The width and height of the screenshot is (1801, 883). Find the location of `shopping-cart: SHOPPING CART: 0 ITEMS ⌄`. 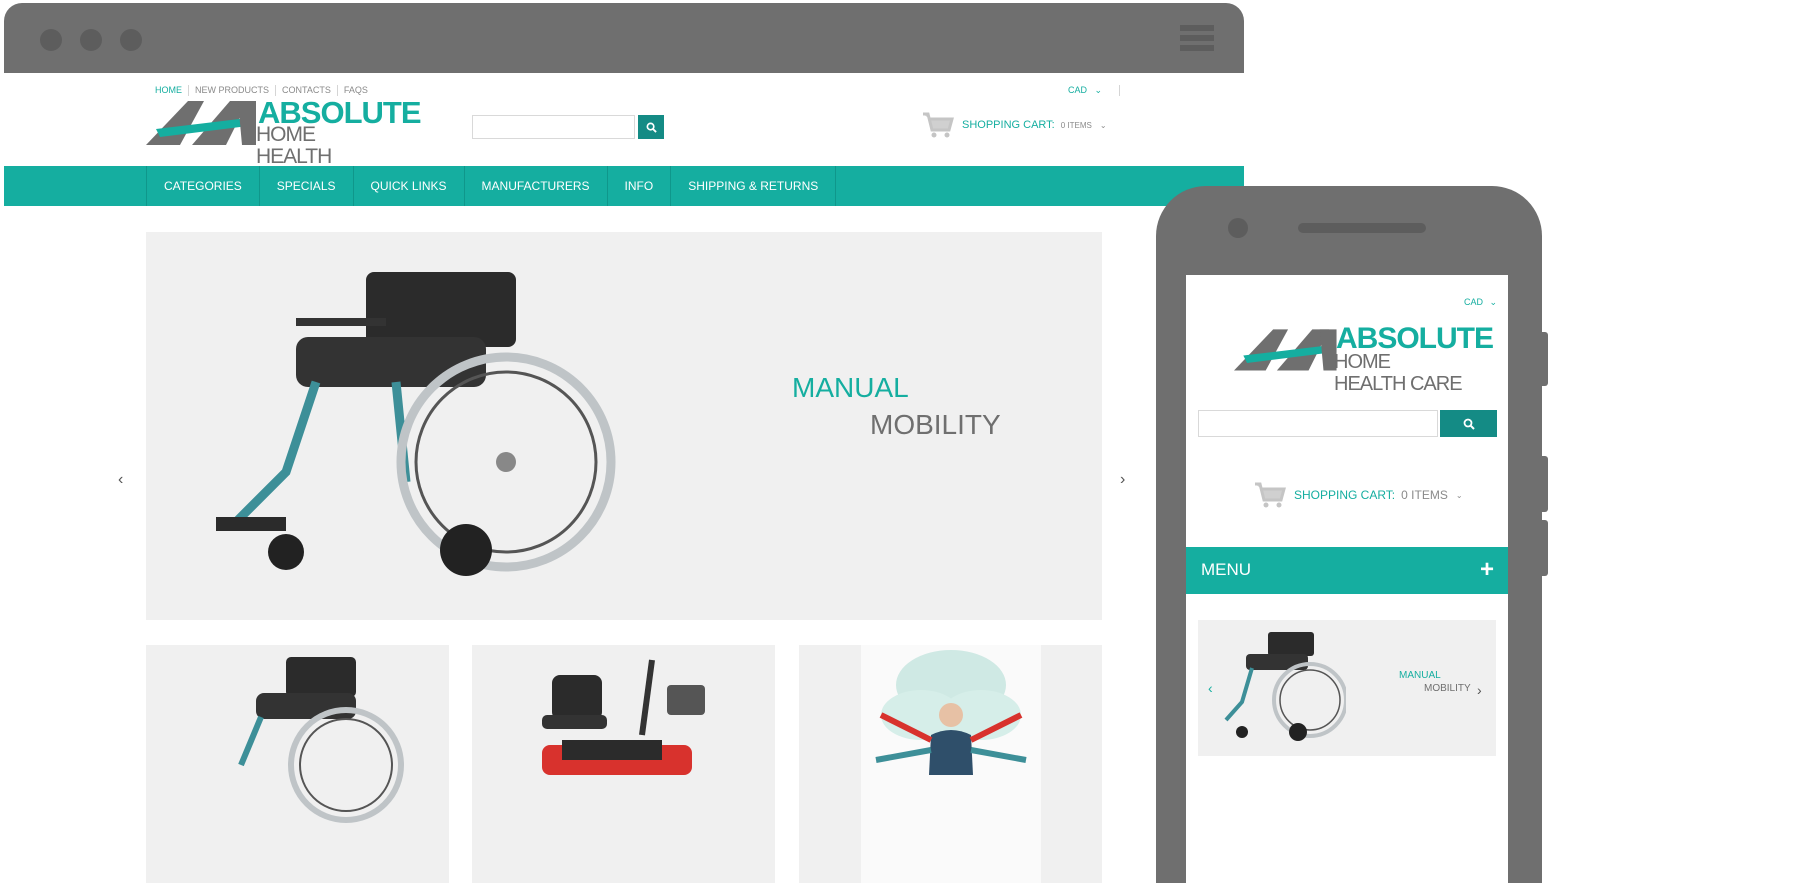

shopping-cart: SHOPPING CART: 0 ITEMS ⌄ is located at coordinates (1014, 125).